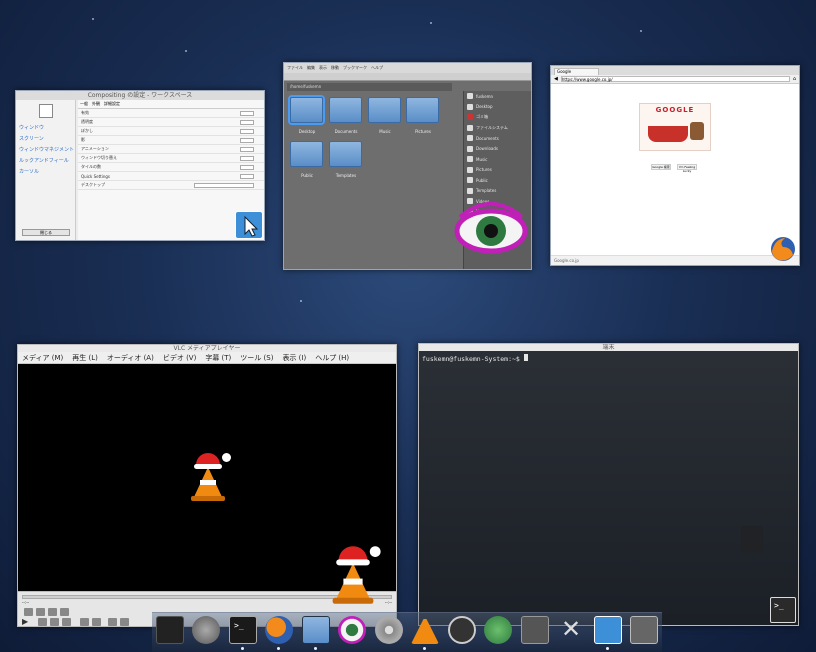 This screenshot has height=652, width=816. What do you see at coordinates (352, 630) in the screenshot?
I see `eye-icon` at bounding box center [352, 630].